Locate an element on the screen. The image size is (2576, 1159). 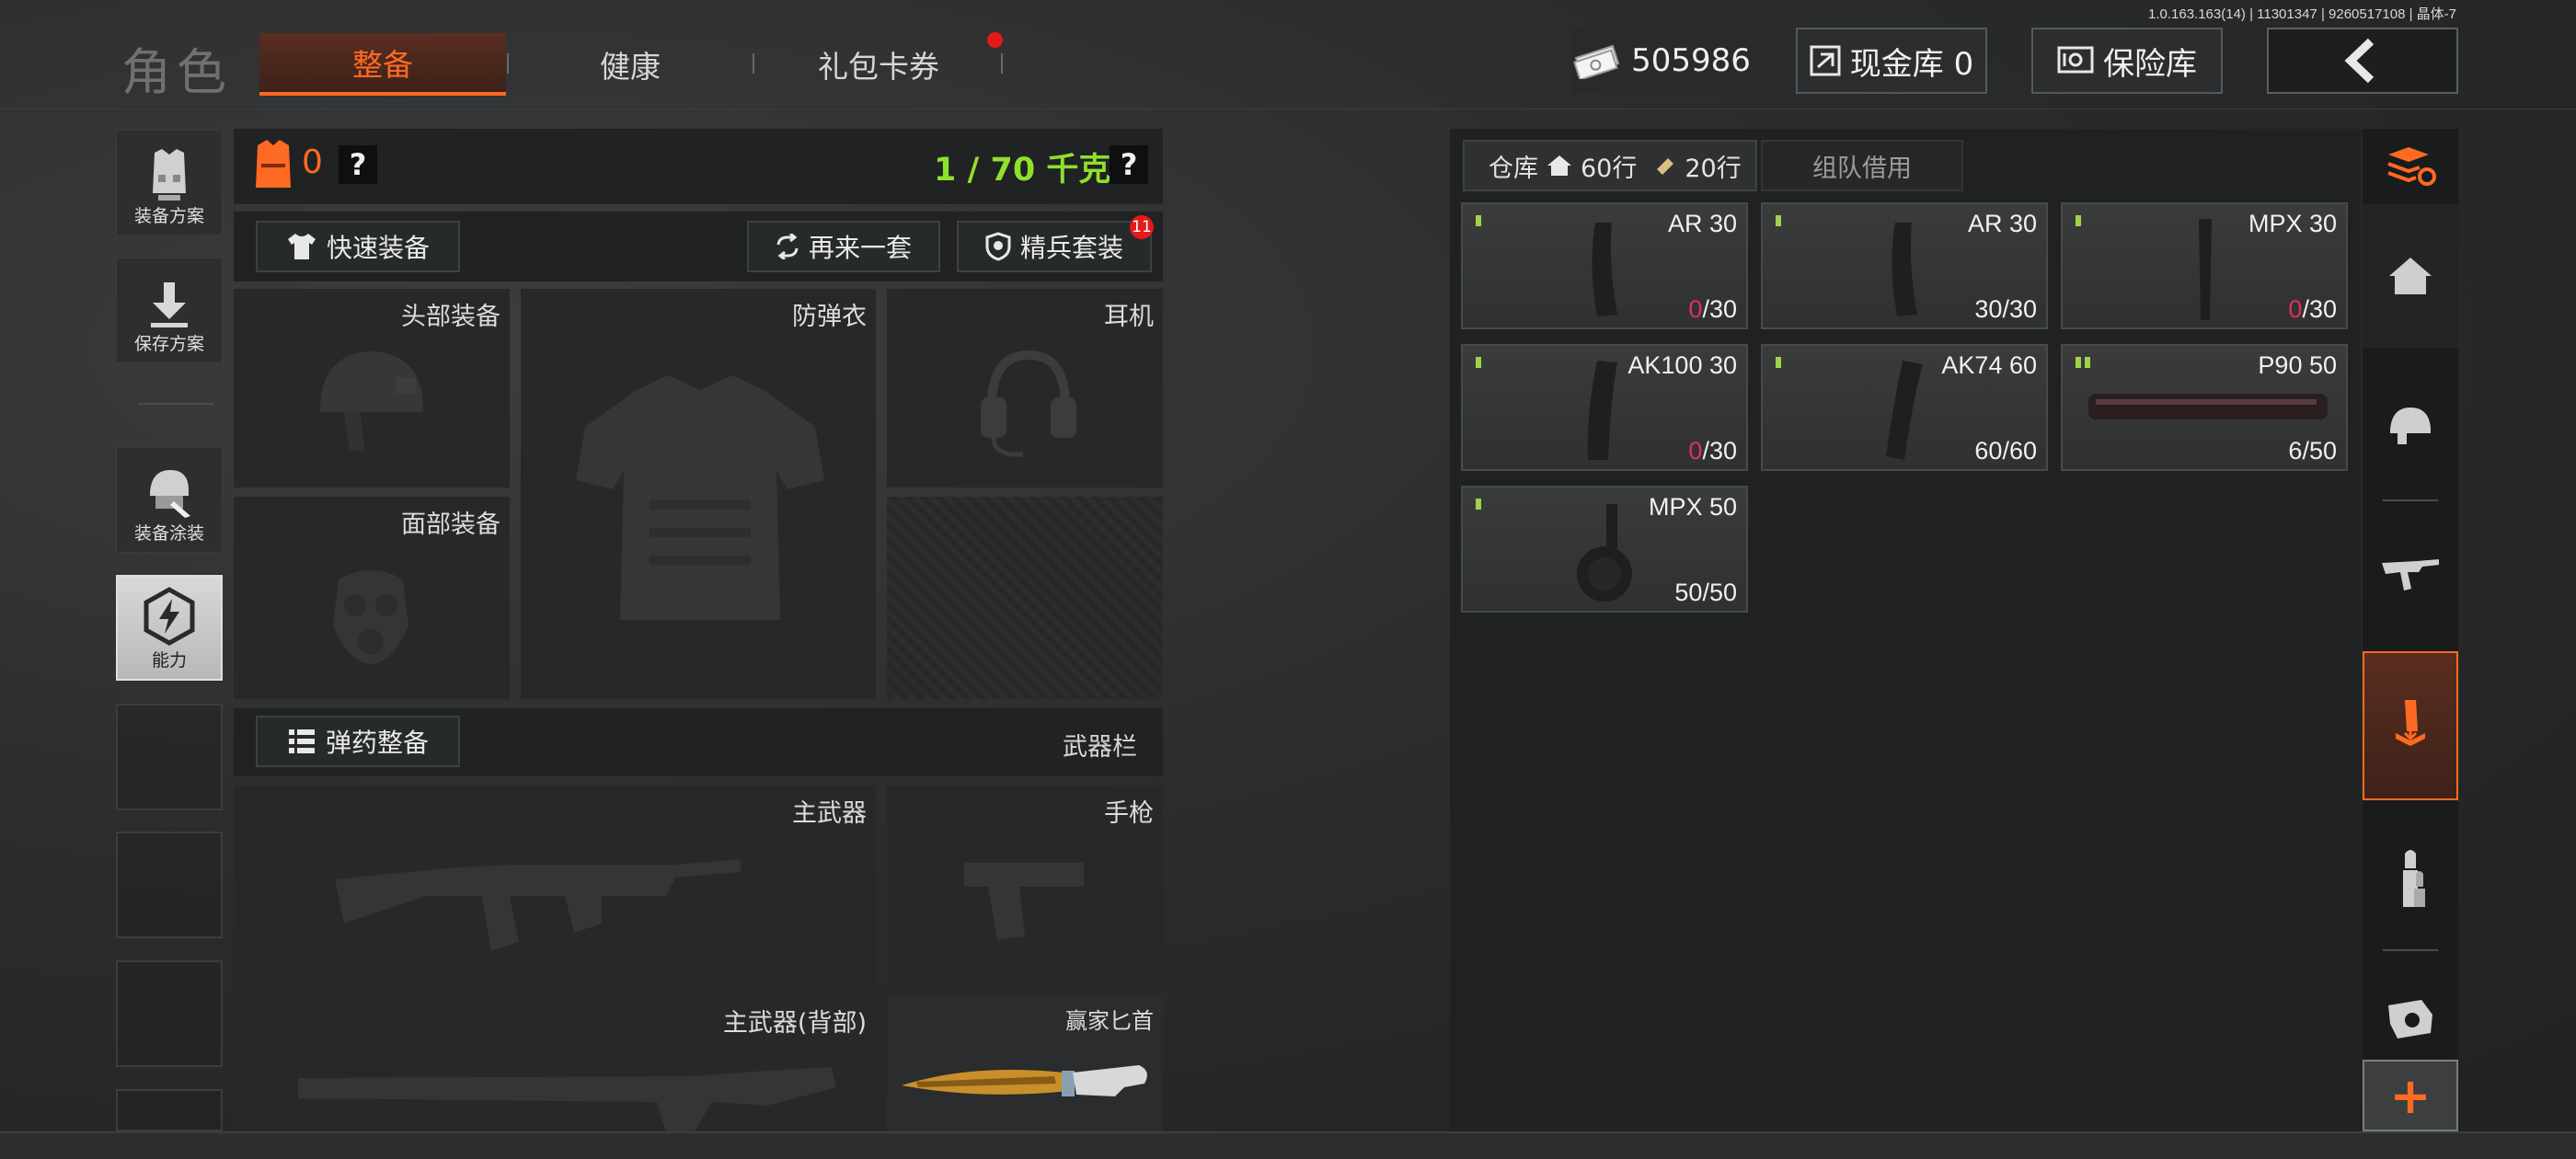
gas-mask-icon is located at coordinates (370, 617).